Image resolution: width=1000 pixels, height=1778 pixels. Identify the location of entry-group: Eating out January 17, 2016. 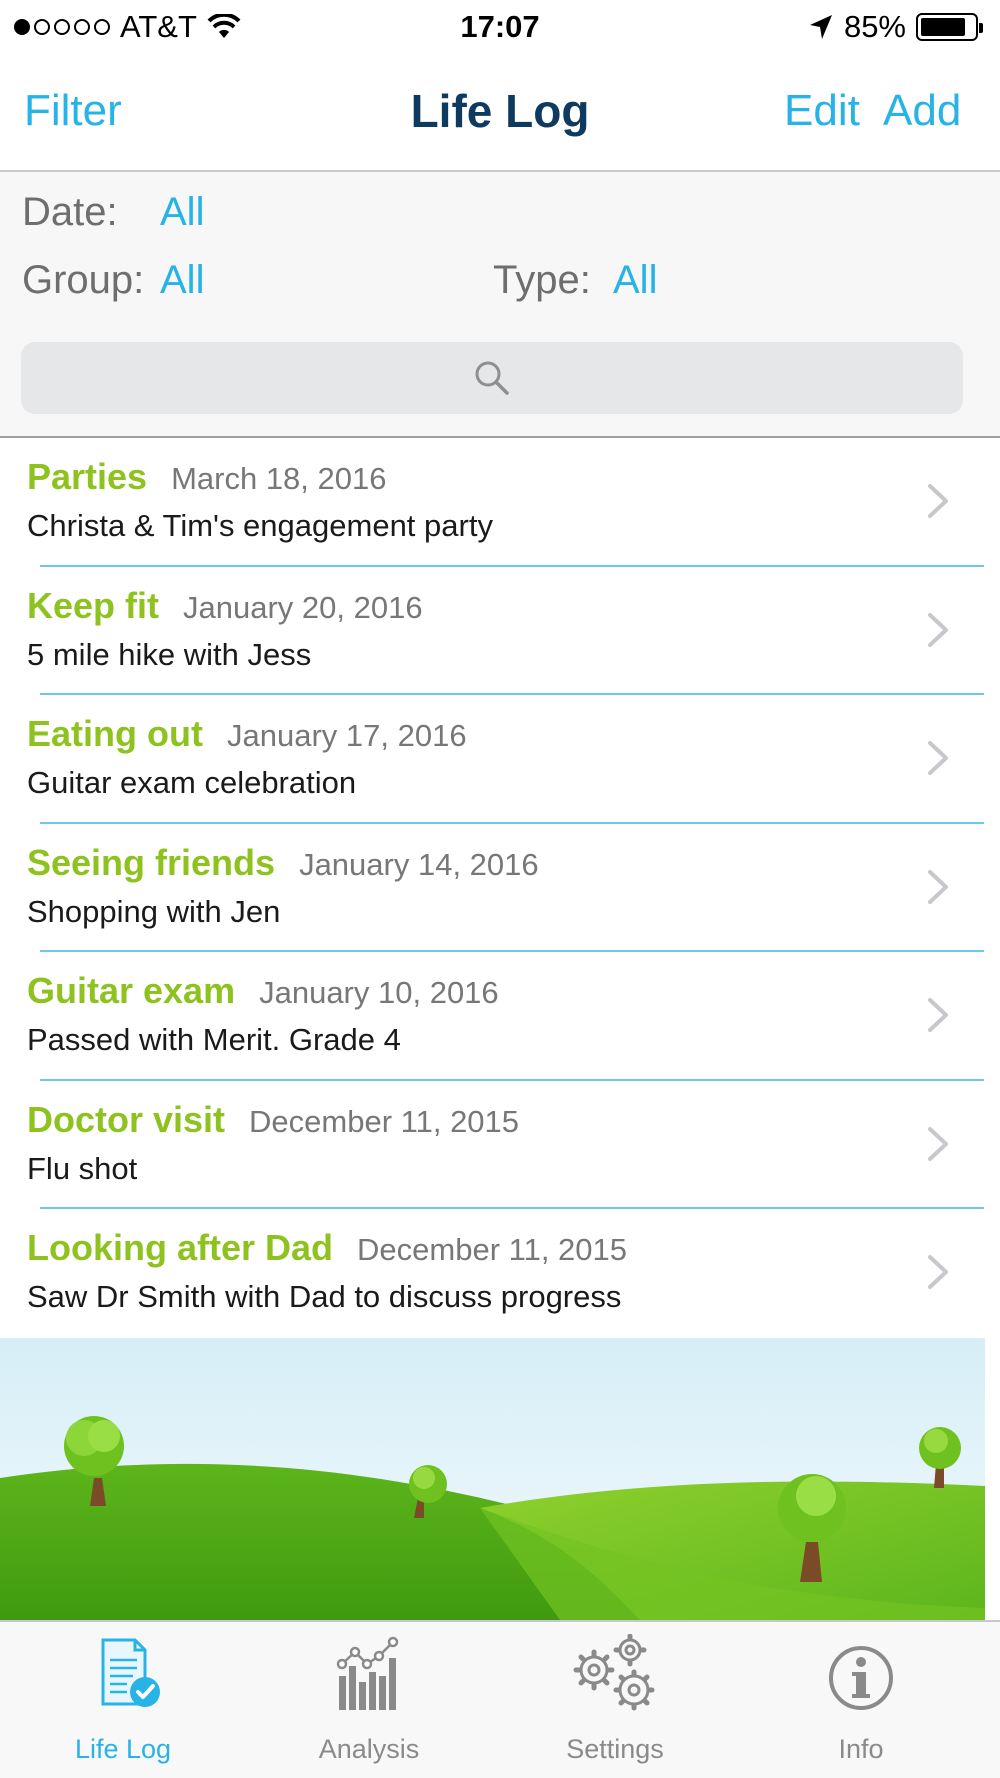
(247, 734).